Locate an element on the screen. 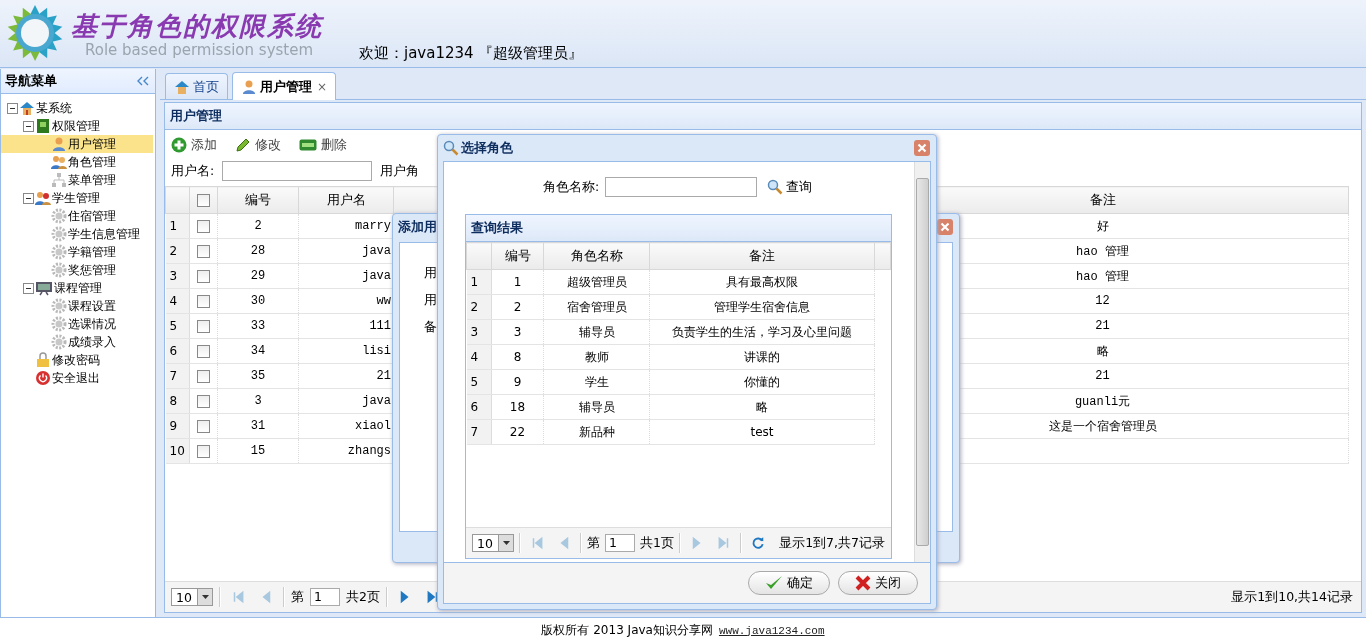  tree-item: 成绩录入 is located at coordinates (77, 342).